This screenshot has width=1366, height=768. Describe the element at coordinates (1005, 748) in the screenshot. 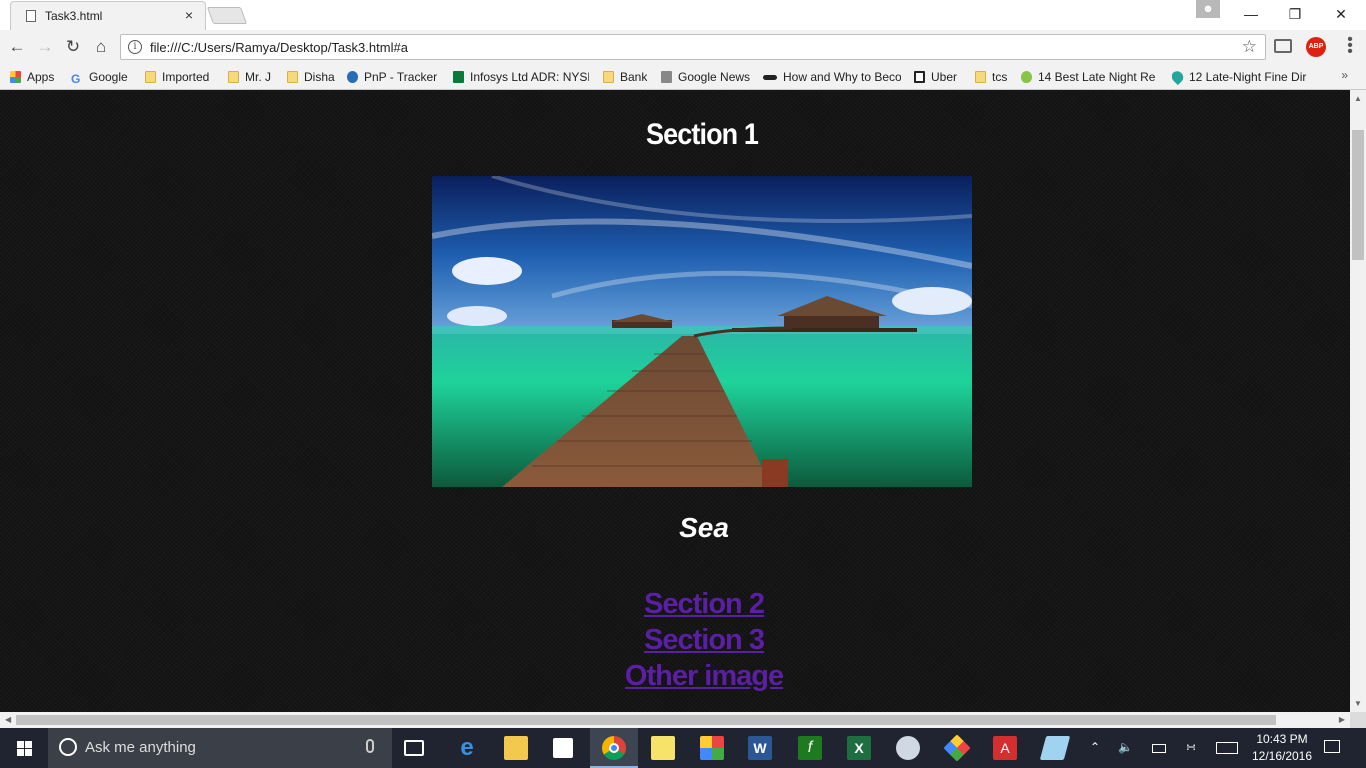

I see `acrobat-icon: A` at that location.